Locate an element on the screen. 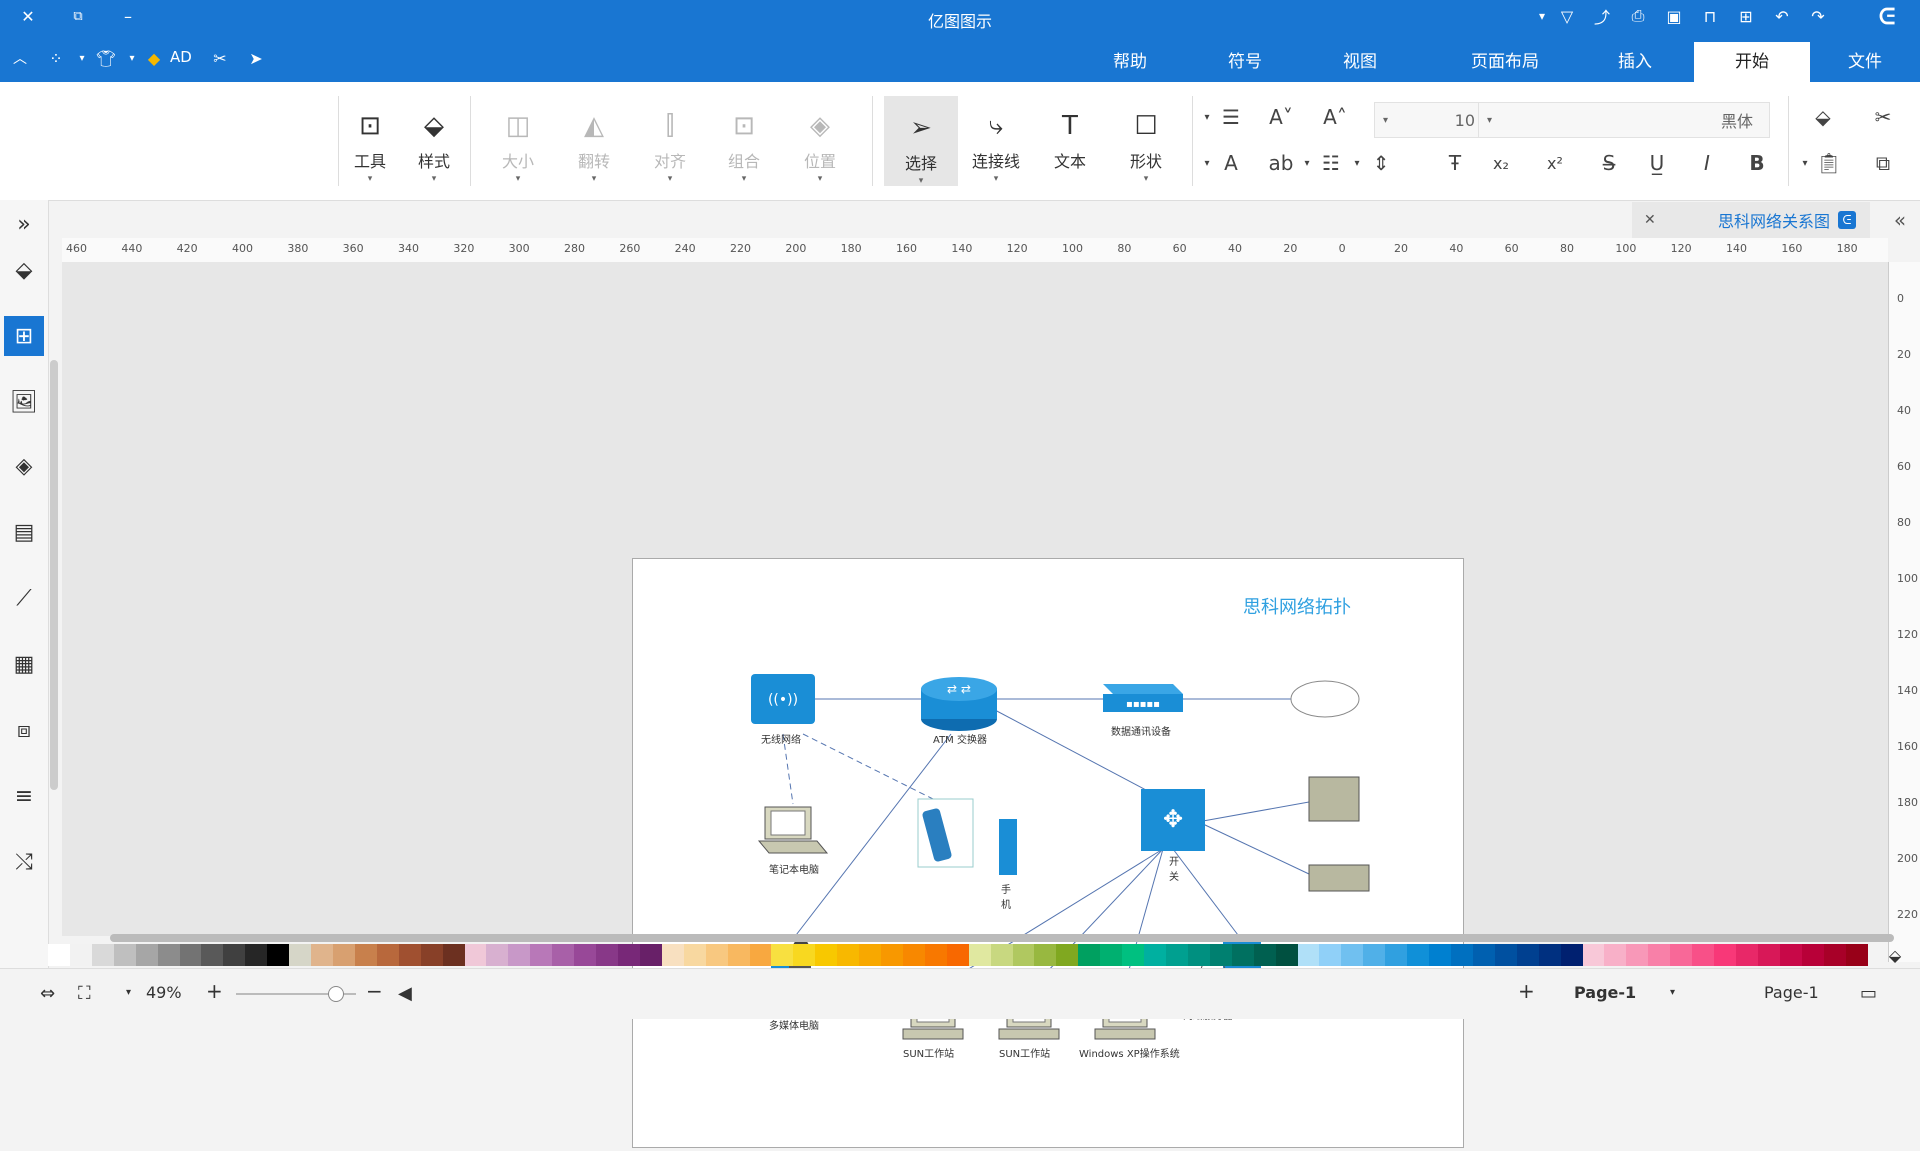  fullscreen-icon: ⛶ is located at coordinates (84, 993).